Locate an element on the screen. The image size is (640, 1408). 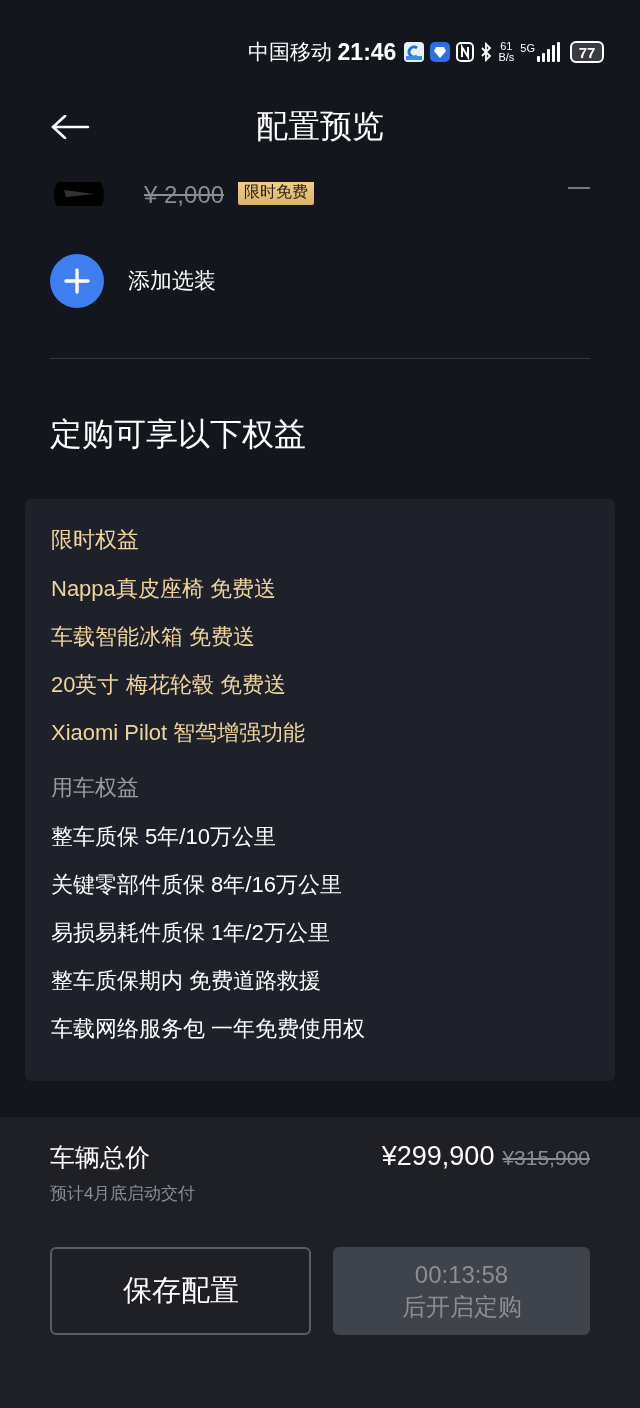
back-arrow-icon is located at coordinates (70, 127).